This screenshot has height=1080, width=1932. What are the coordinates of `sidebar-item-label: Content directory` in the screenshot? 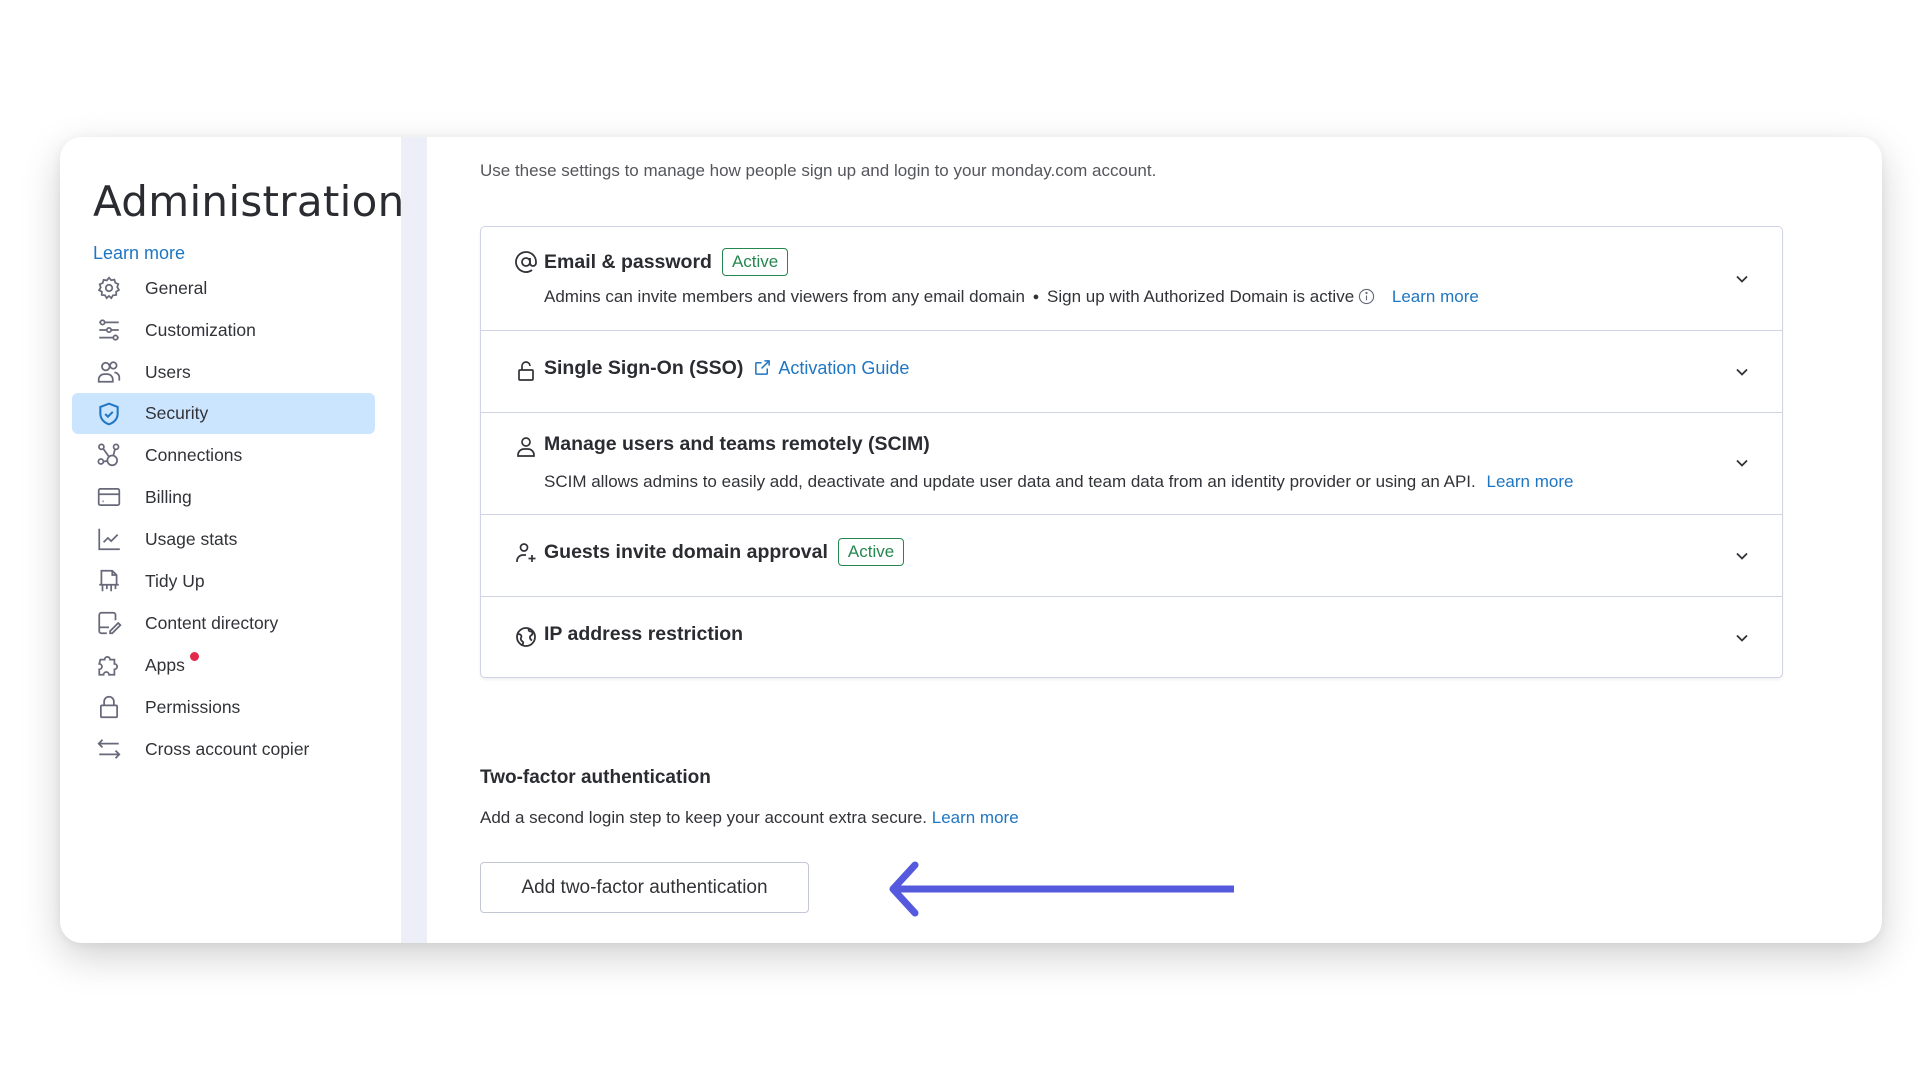 It's located at (212, 622).